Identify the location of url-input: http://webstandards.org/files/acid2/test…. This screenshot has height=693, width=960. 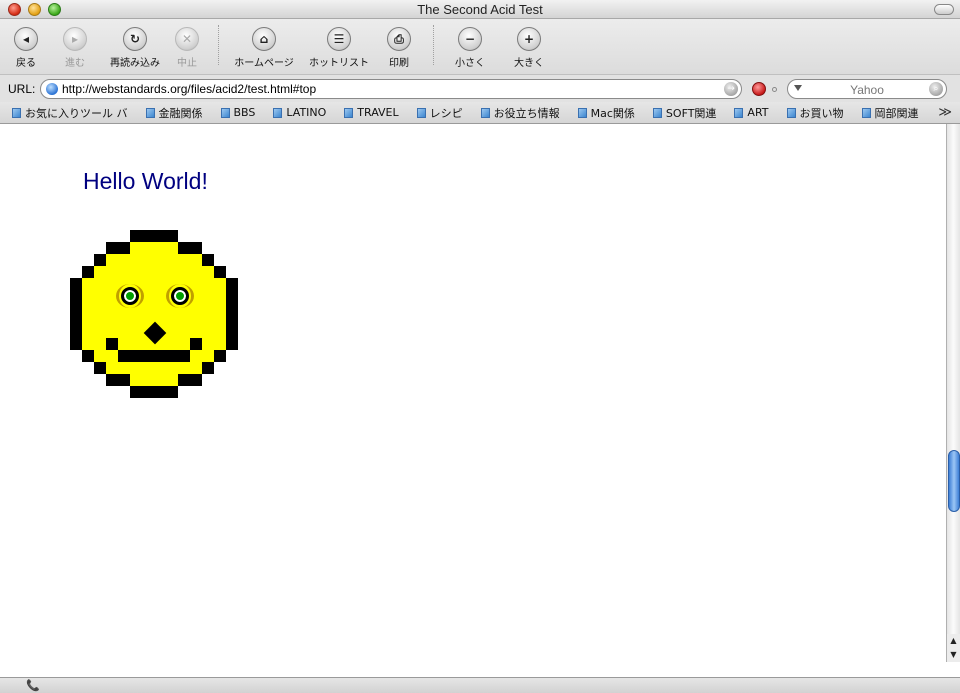
(391, 89).